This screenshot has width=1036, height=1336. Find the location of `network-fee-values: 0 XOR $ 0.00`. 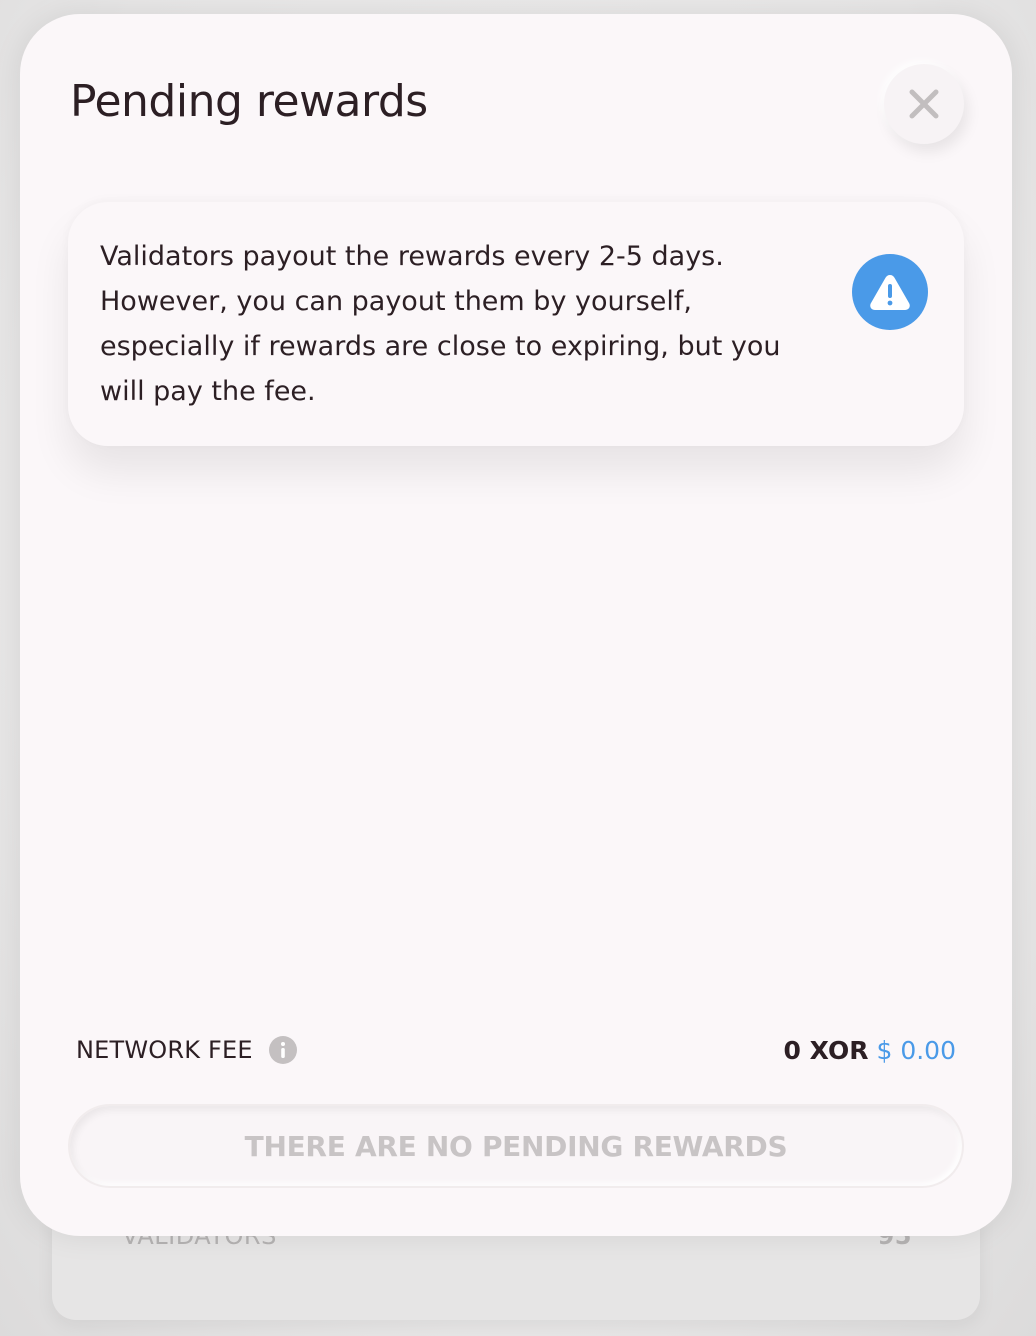

network-fee-values: 0 XOR $ 0.00 is located at coordinates (869, 1050).